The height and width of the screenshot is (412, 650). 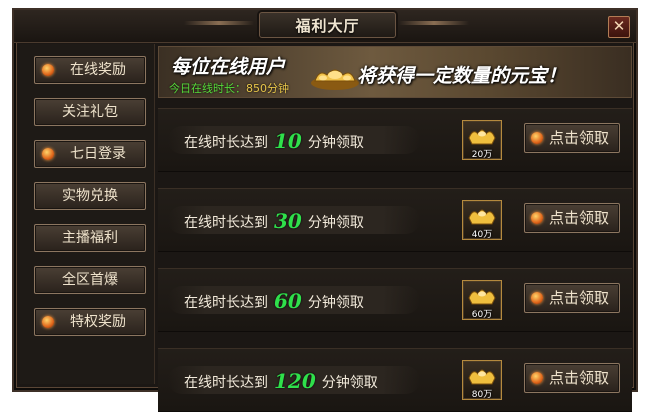 What do you see at coordinates (228, 67) in the screenshot?
I see `banner-headline-left: 每位在线用户` at bounding box center [228, 67].